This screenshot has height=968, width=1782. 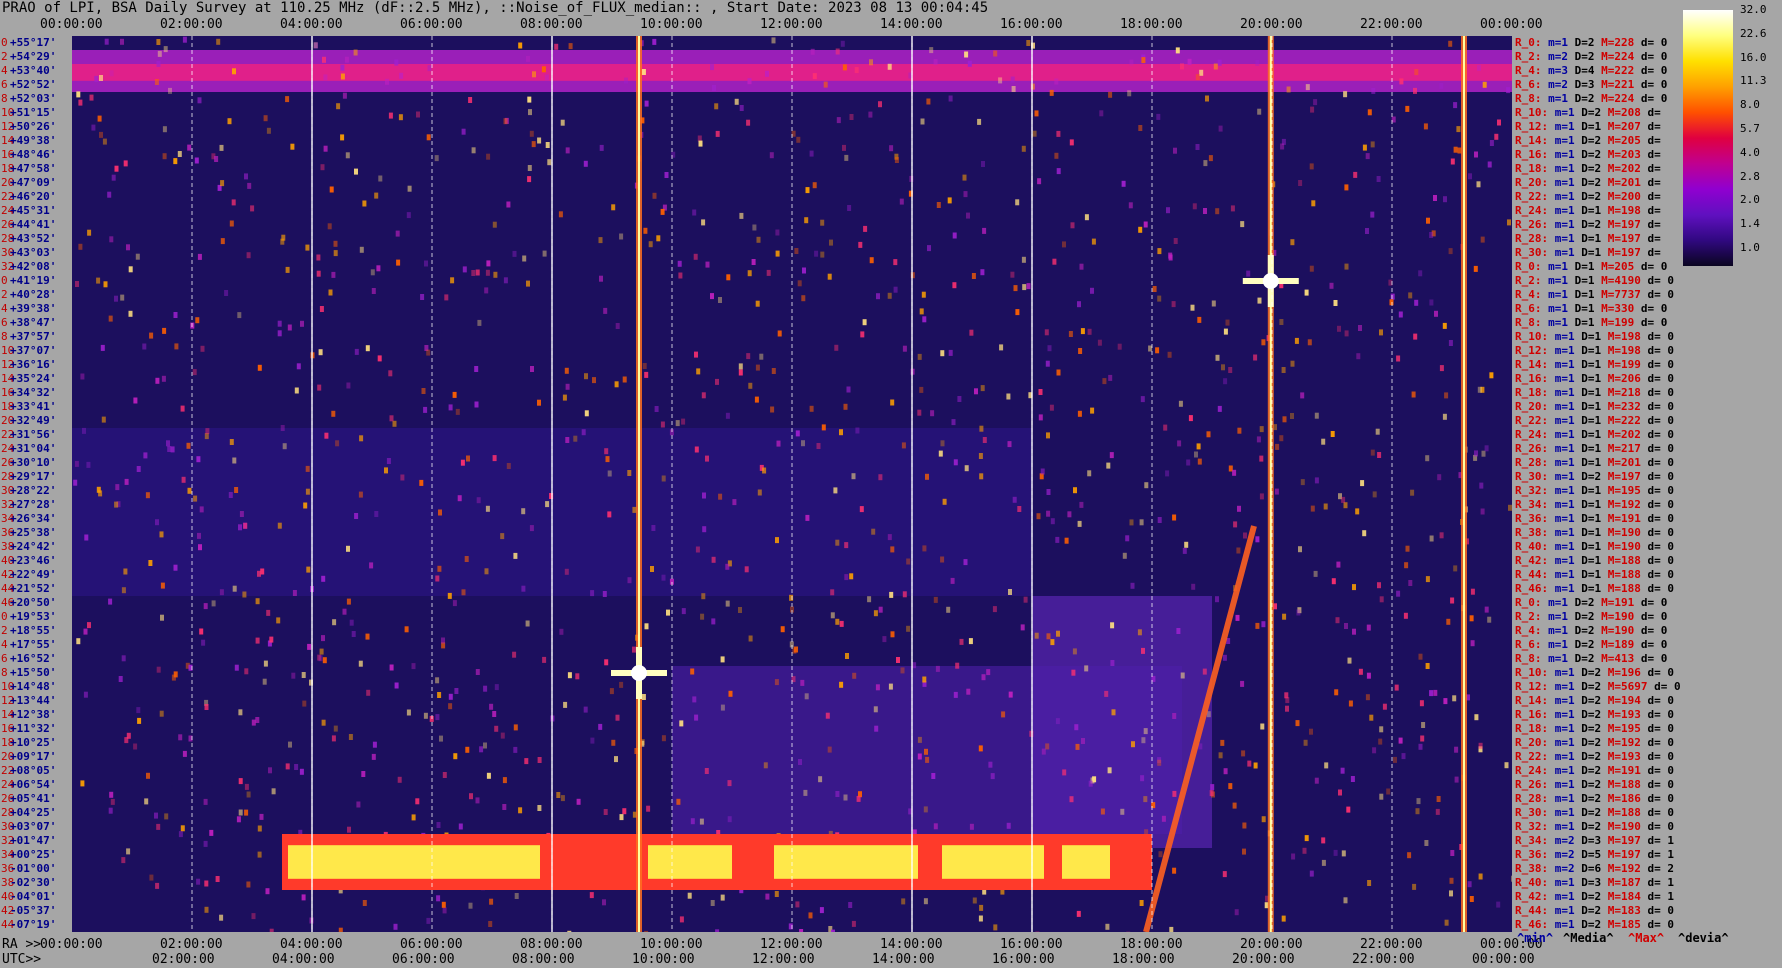 I want to click on row-stat-m: M=207, so click(x=1627, y=126).